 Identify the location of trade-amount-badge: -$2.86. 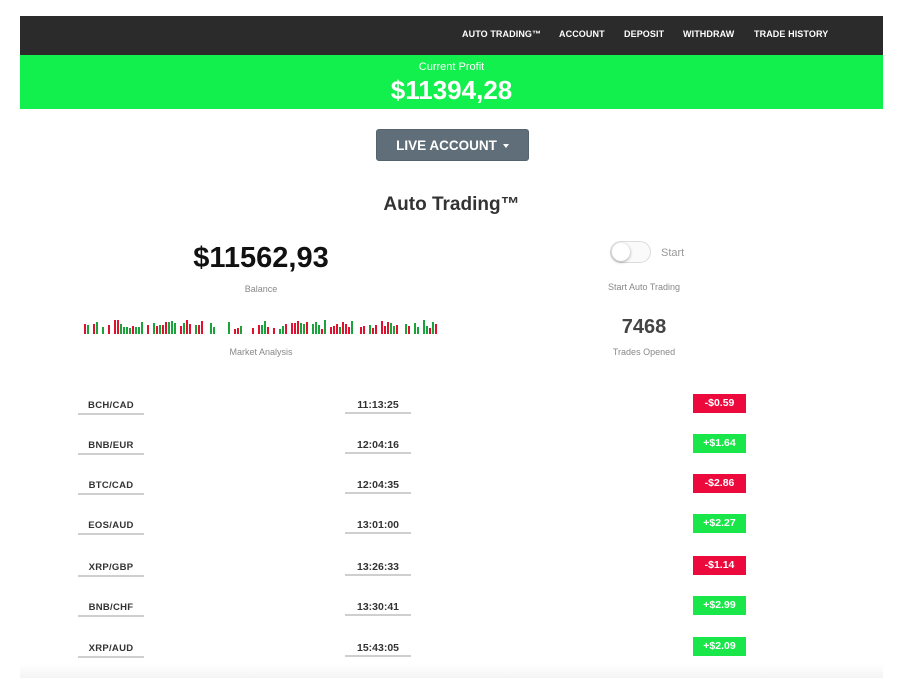
(719, 483).